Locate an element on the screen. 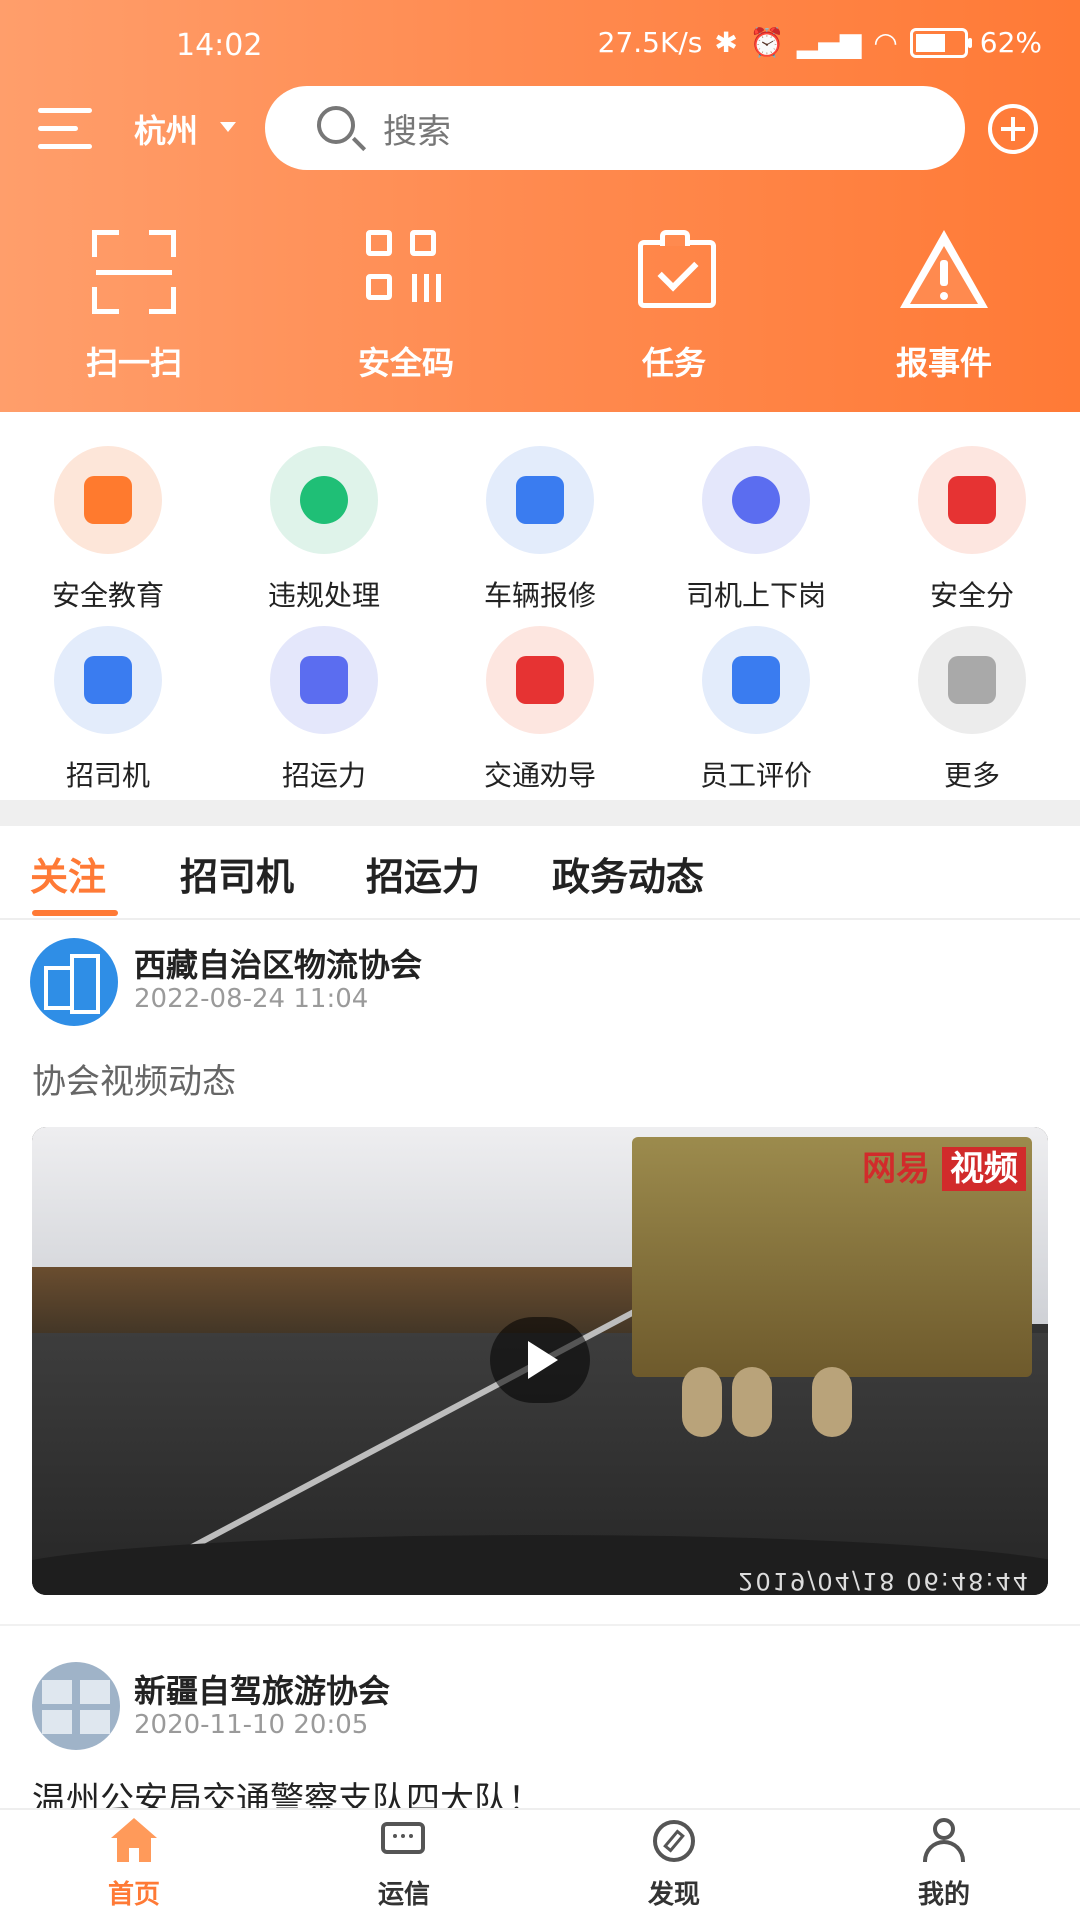 The width and height of the screenshot is (1080, 1922). status-icons: 27.5K/s ✱ ⏰ ▂▄▆ ◠ 62% is located at coordinates (820, 42).